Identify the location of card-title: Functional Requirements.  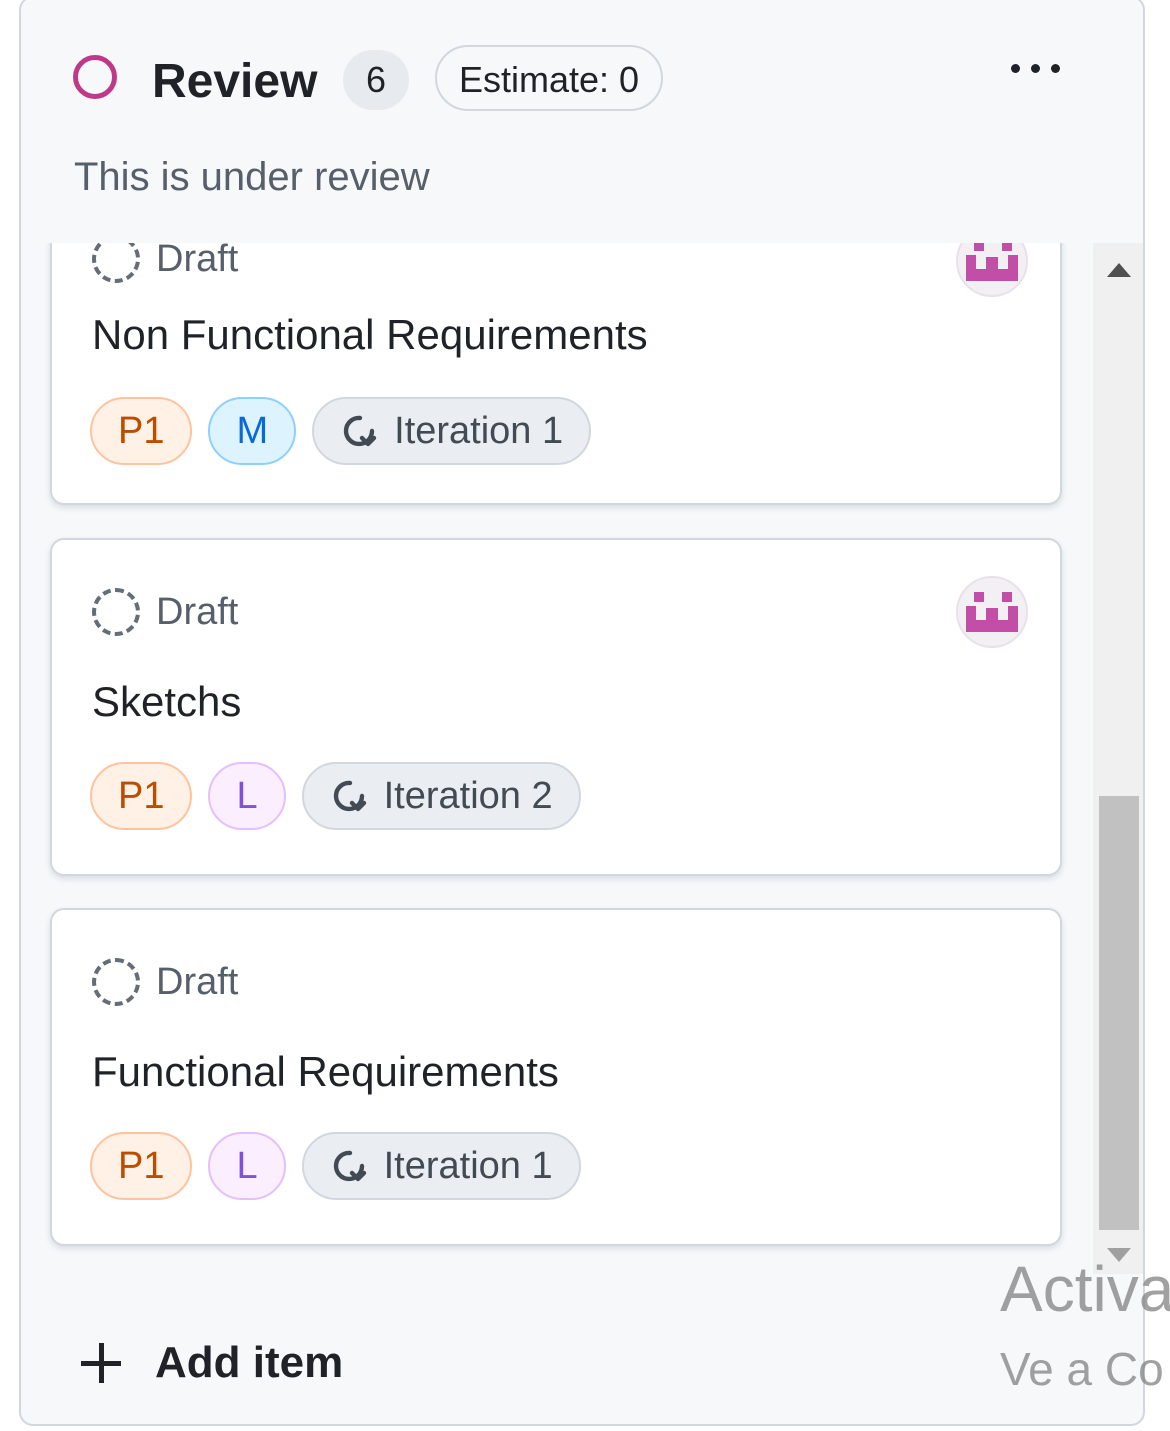
(325, 1072).